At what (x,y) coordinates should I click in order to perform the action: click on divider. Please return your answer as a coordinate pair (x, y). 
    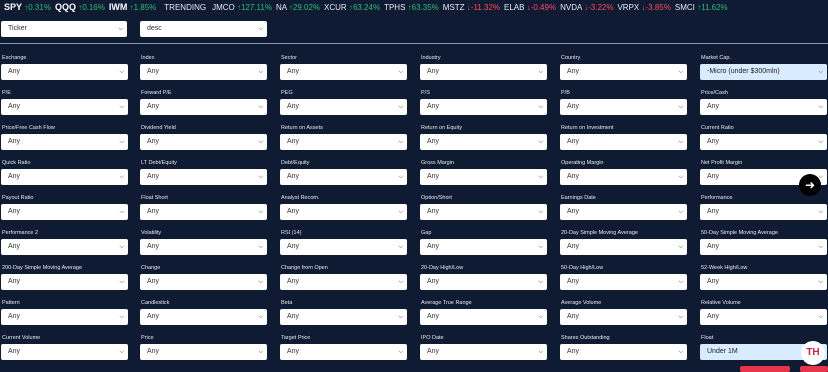
    Looking at the image, I should click on (414, 43).